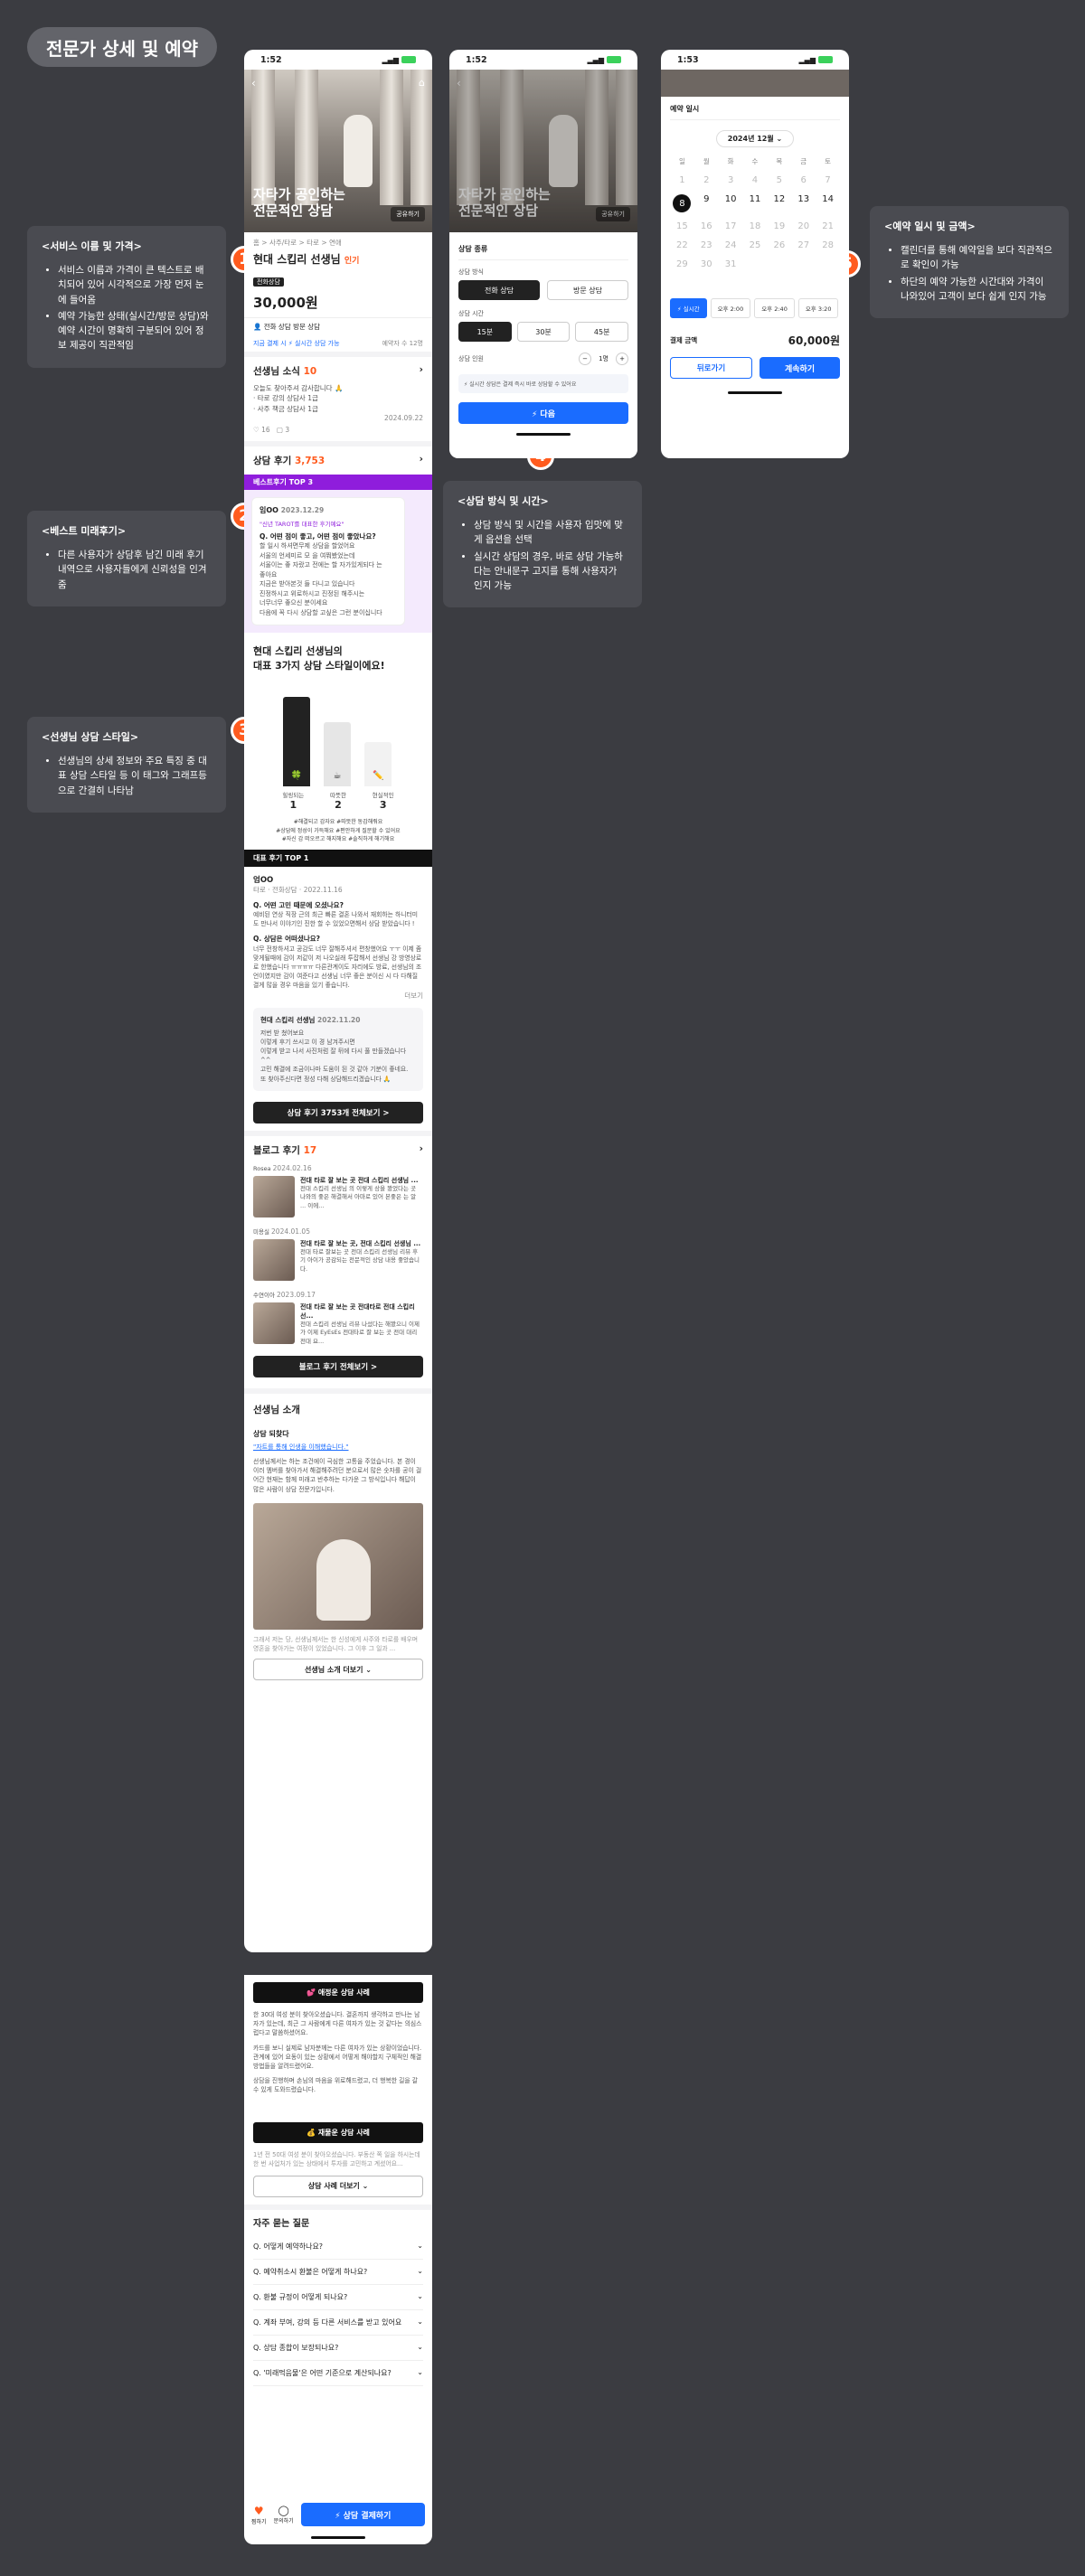 The height and width of the screenshot is (2576, 1085). I want to click on calendar-day: 2, so click(707, 180).